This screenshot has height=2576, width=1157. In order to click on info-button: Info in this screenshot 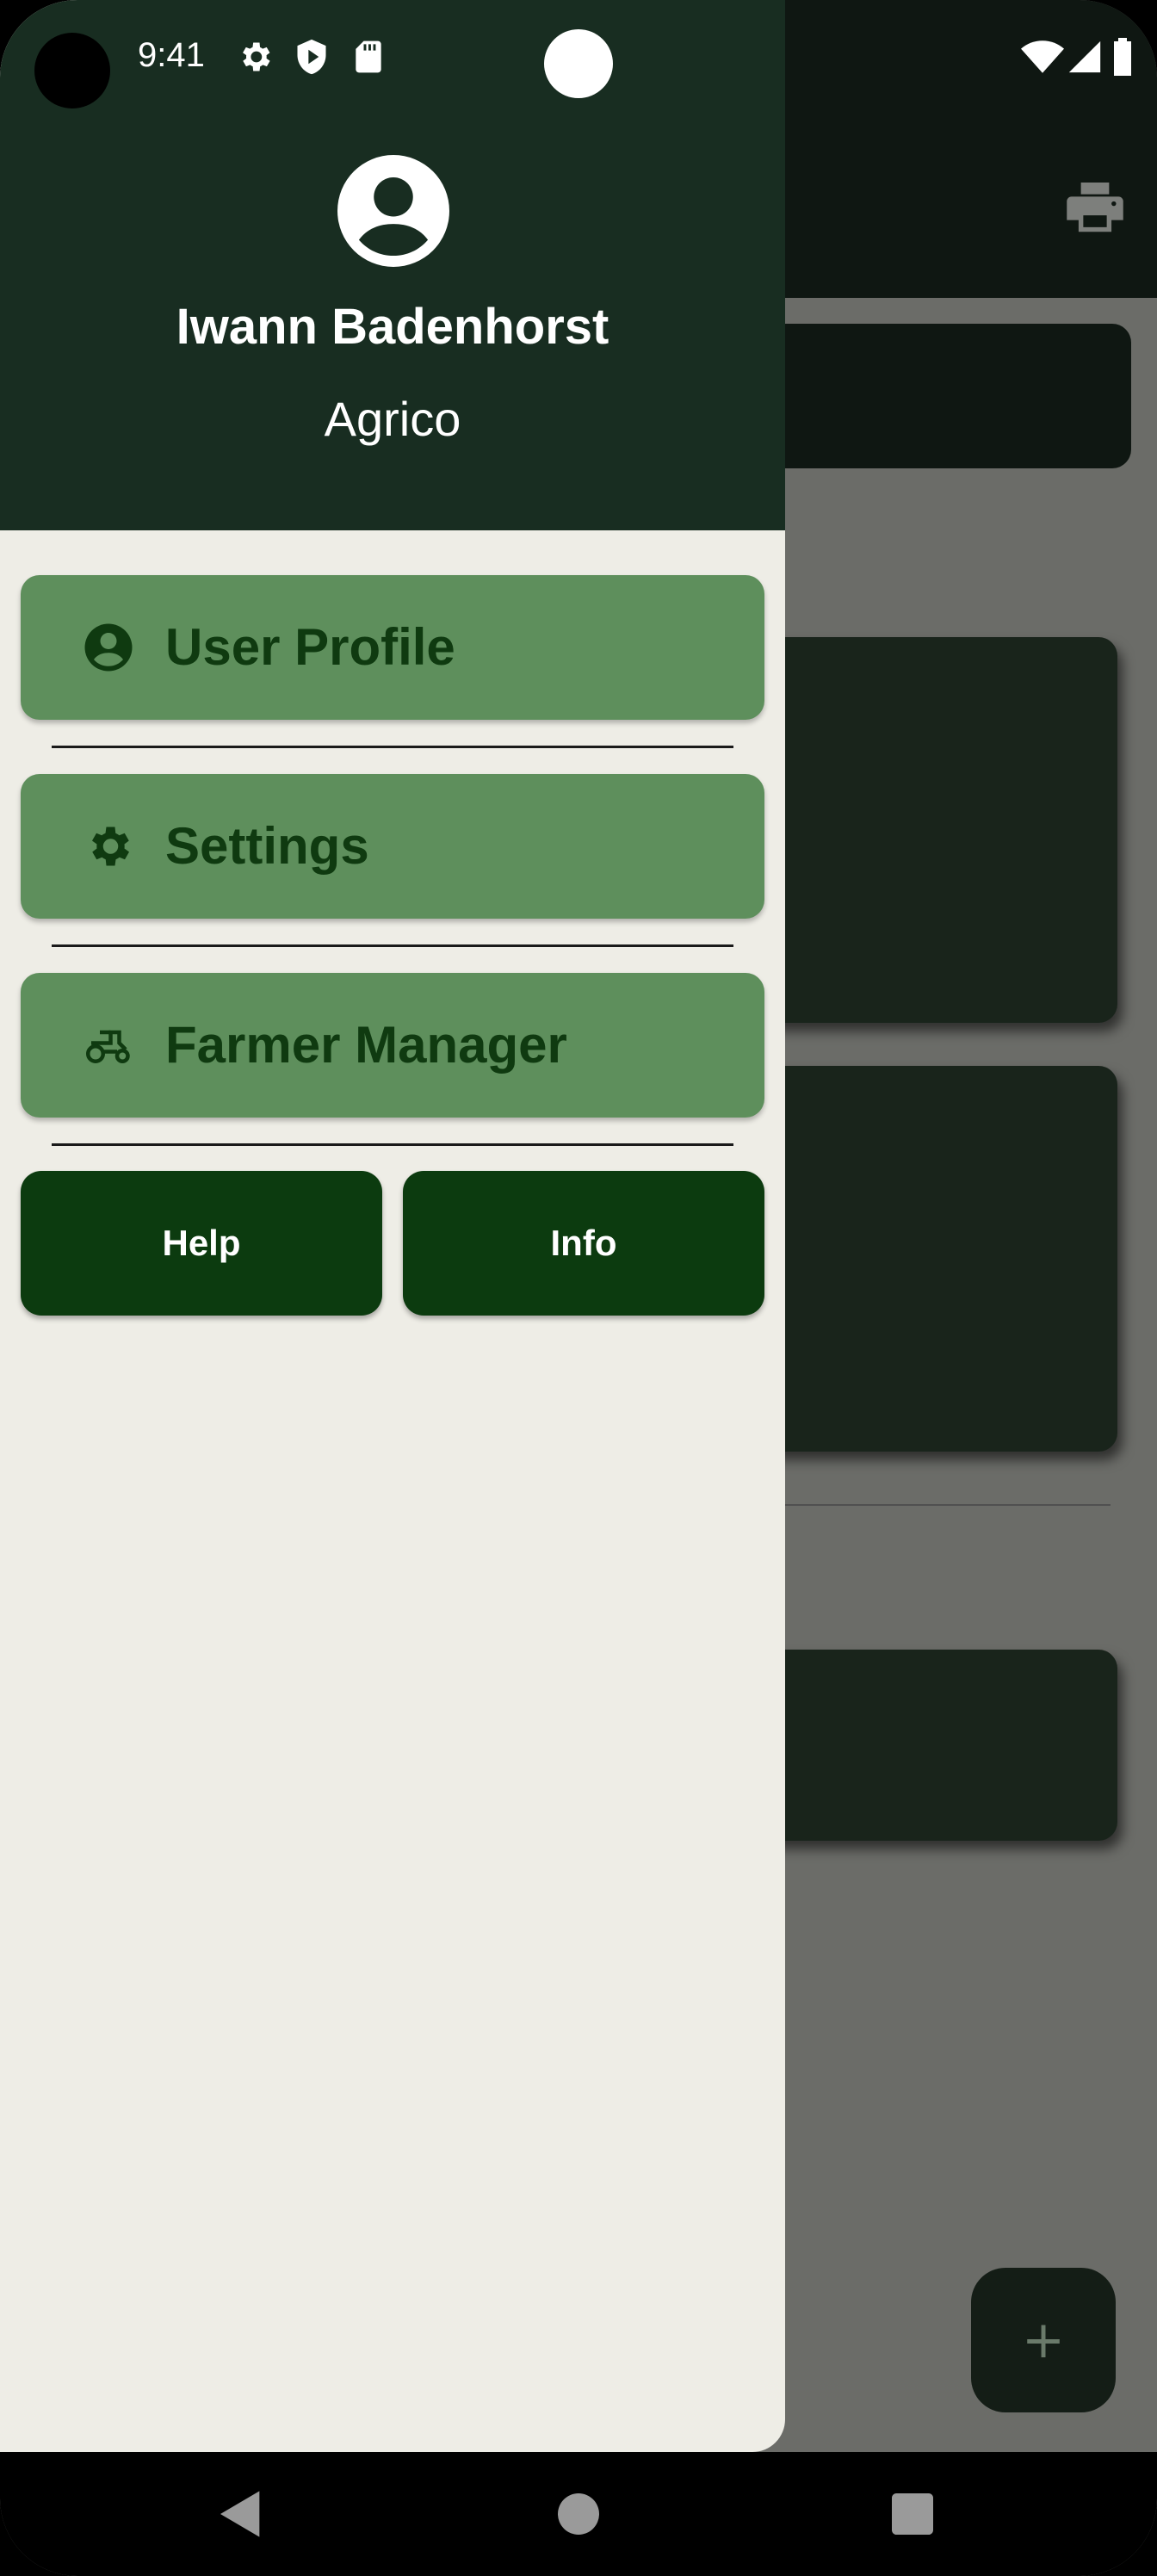, I will do `click(584, 1243)`.